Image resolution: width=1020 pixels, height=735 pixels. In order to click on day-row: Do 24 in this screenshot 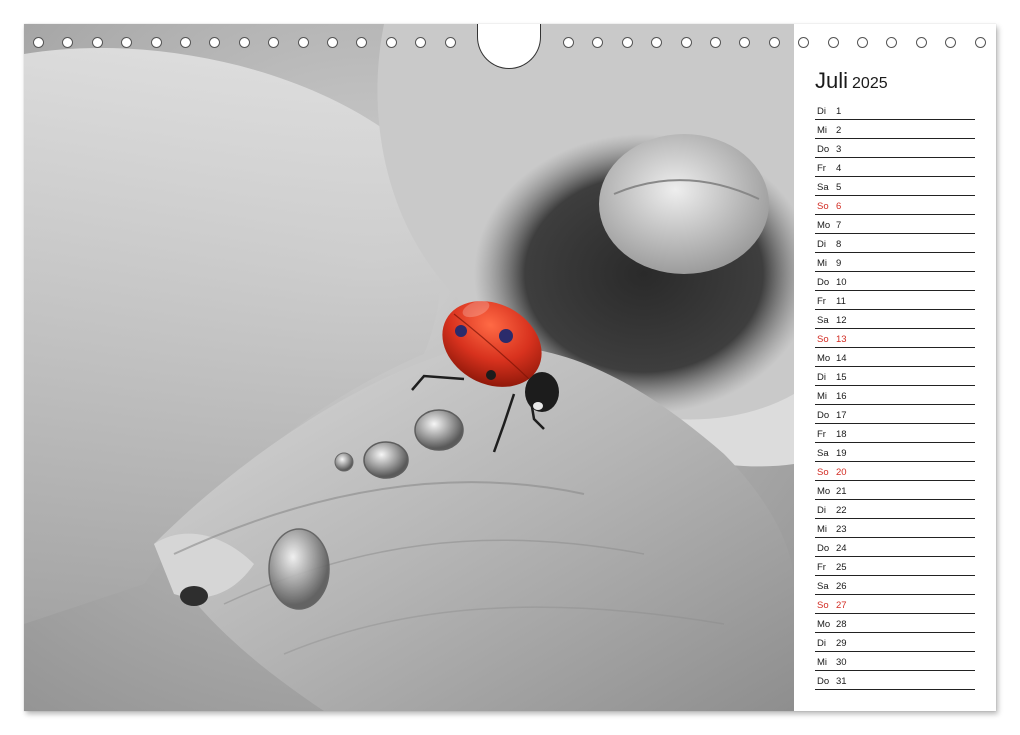, I will do `click(895, 547)`.